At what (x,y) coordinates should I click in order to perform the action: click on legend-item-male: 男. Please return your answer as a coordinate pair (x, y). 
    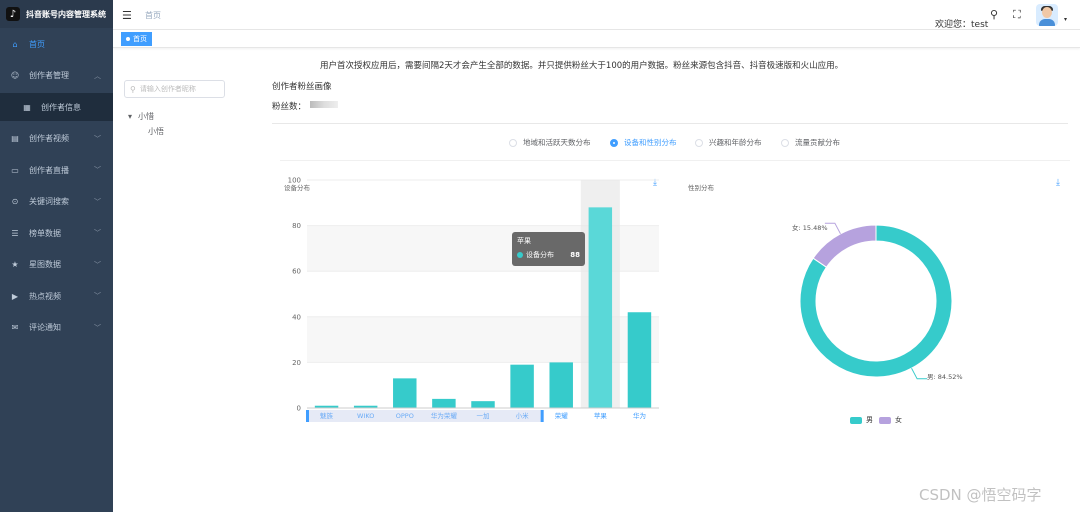
    Looking at the image, I should click on (861, 420).